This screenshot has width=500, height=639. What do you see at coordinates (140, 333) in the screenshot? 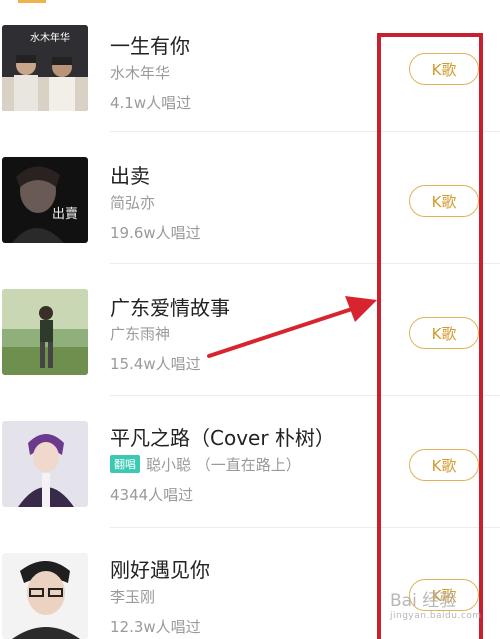
I see `artist-name: 广东雨神` at bounding box center [140, 333].